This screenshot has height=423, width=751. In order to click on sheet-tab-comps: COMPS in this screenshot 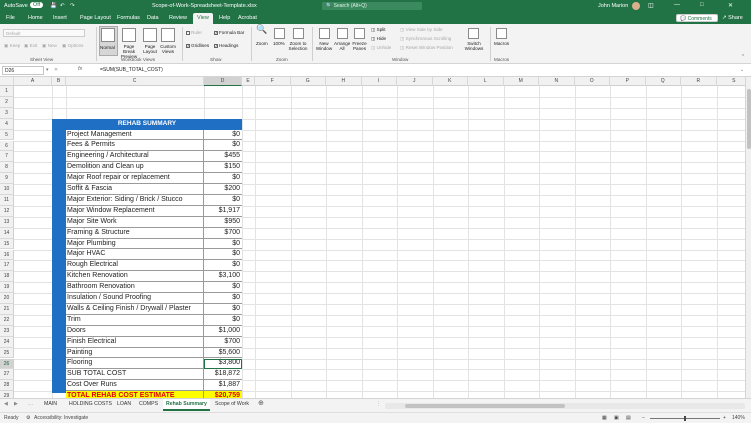, I will do `click(148, 404)`.